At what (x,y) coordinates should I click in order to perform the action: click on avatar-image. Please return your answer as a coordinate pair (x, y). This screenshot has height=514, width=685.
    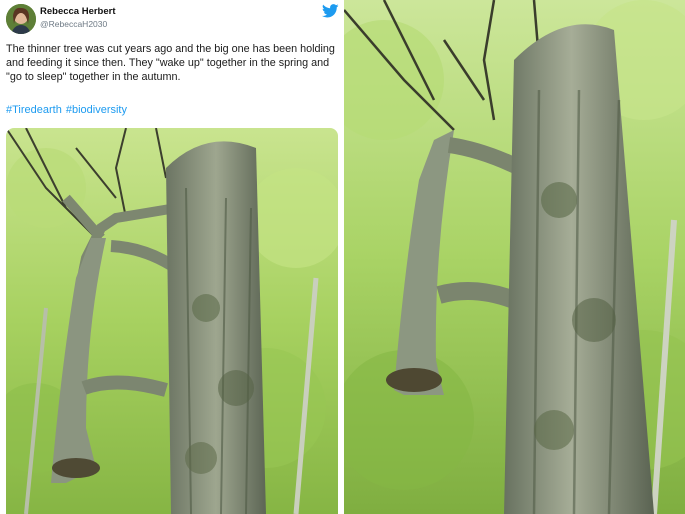
    Looking at the image, I should click on (21, 19).